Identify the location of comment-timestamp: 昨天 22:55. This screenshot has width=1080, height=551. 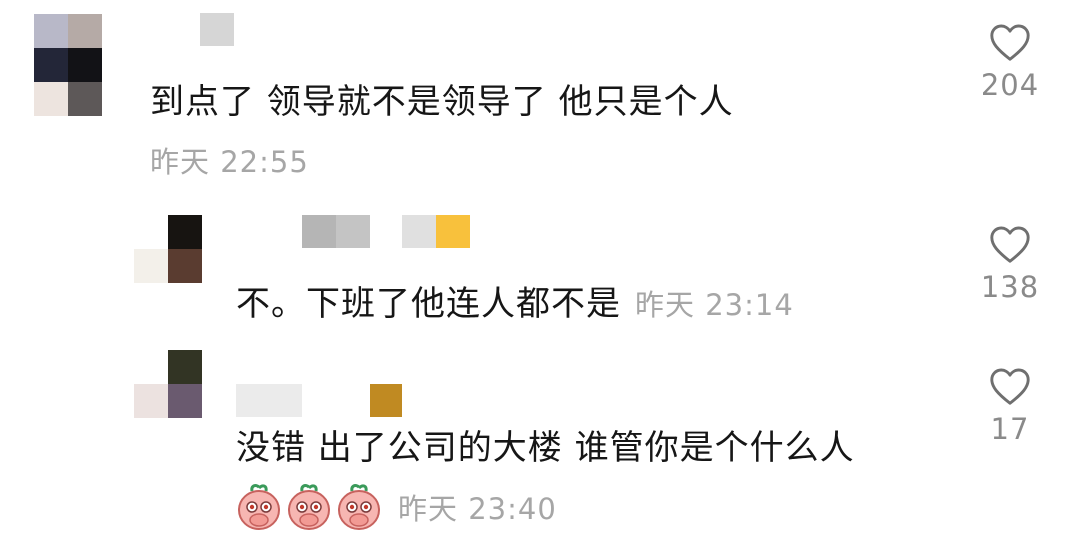
(229, 162).